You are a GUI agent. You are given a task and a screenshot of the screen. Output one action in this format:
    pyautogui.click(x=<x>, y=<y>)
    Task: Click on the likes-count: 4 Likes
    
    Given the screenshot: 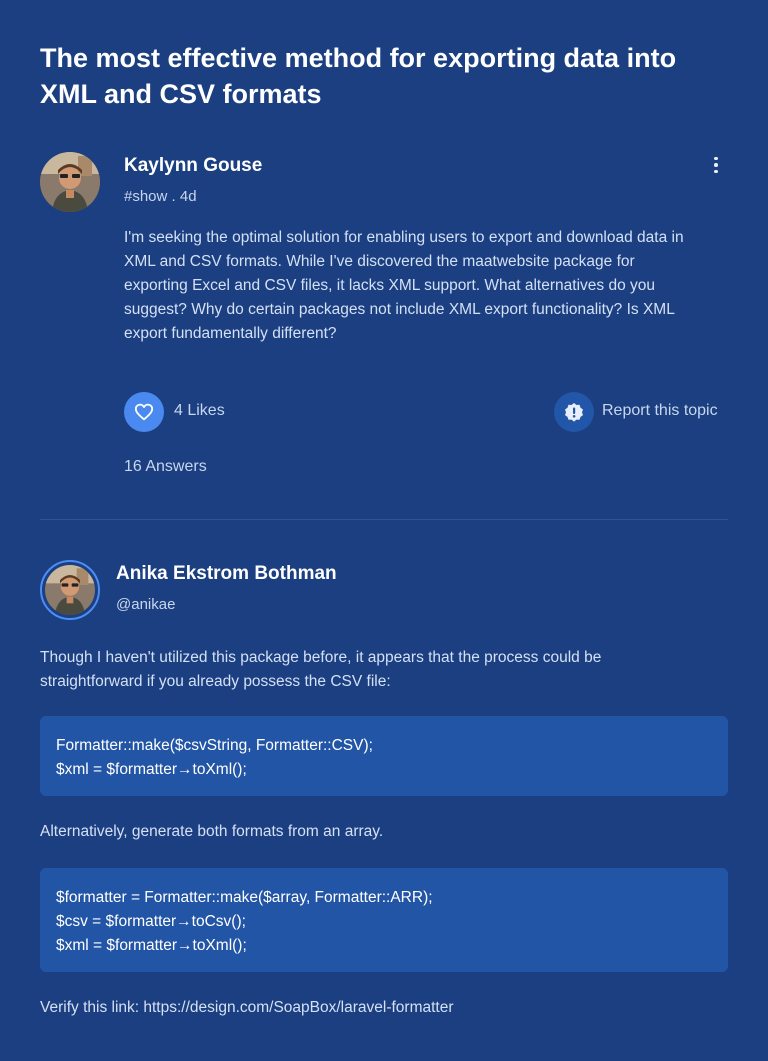 What is the action you would take?
    pyautogui.click(x=199, y=410)
    